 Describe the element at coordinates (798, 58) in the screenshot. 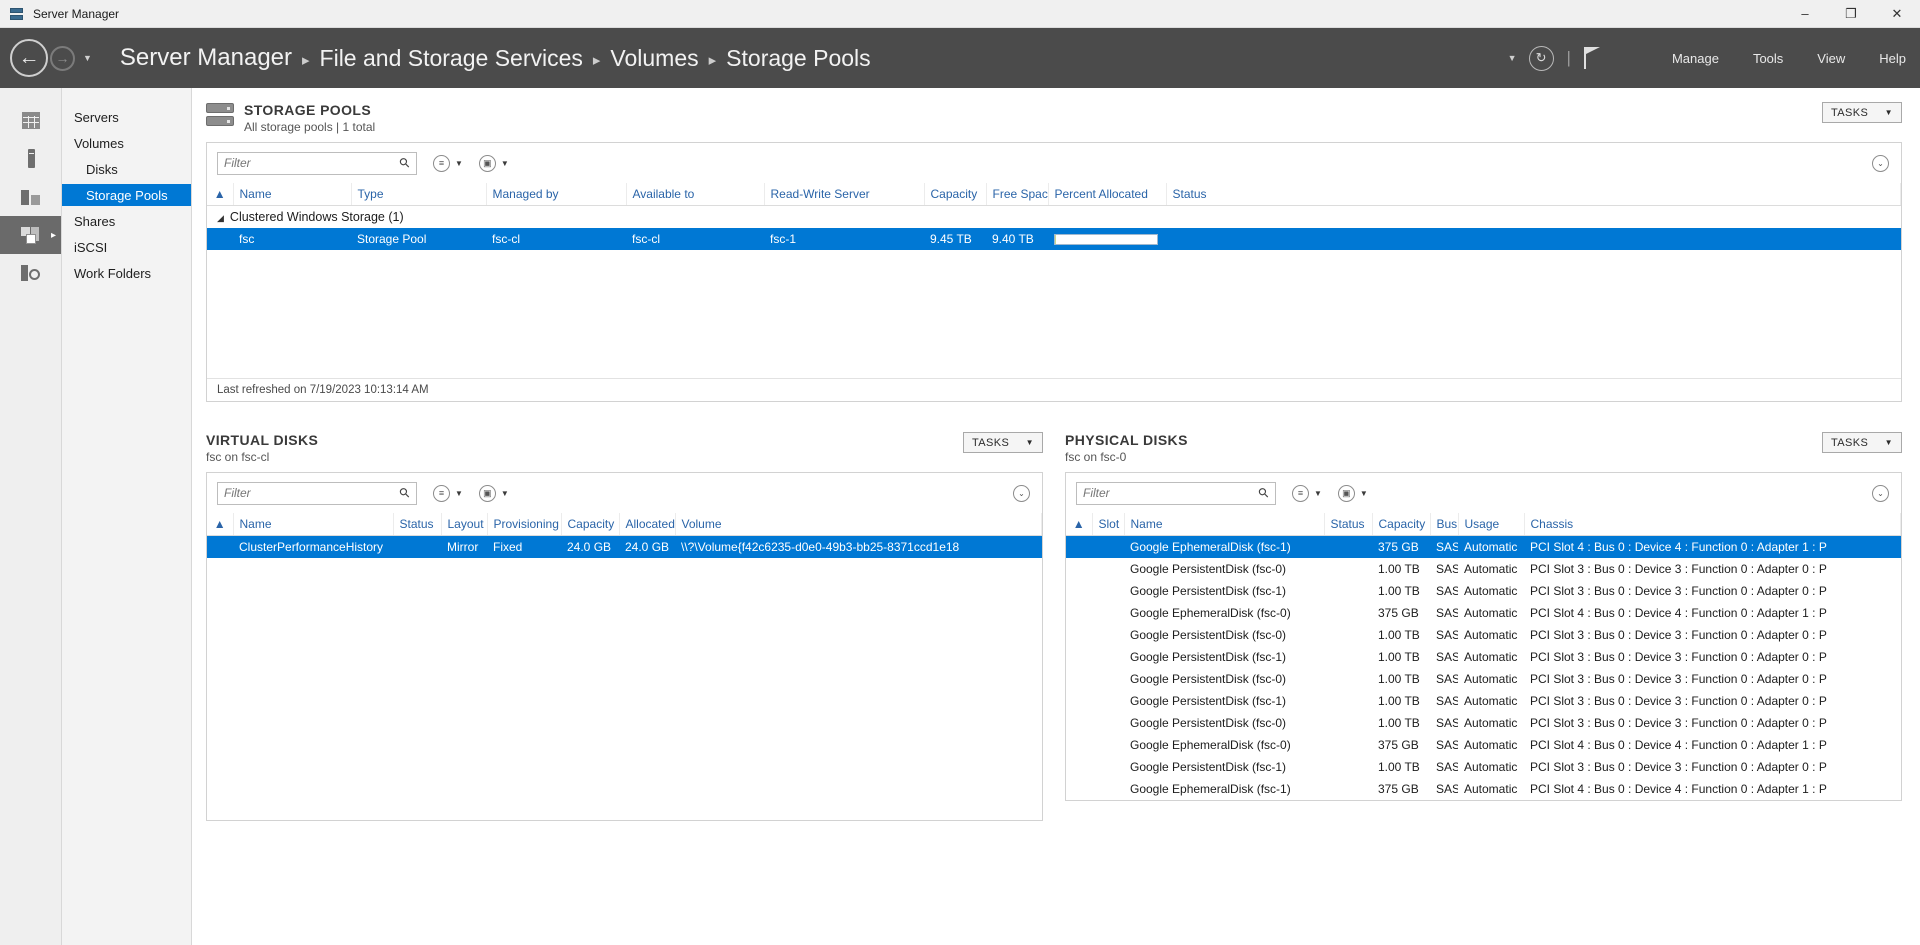

I see `breadcrumb-item-storage-pools: Storage Pools` at that location.